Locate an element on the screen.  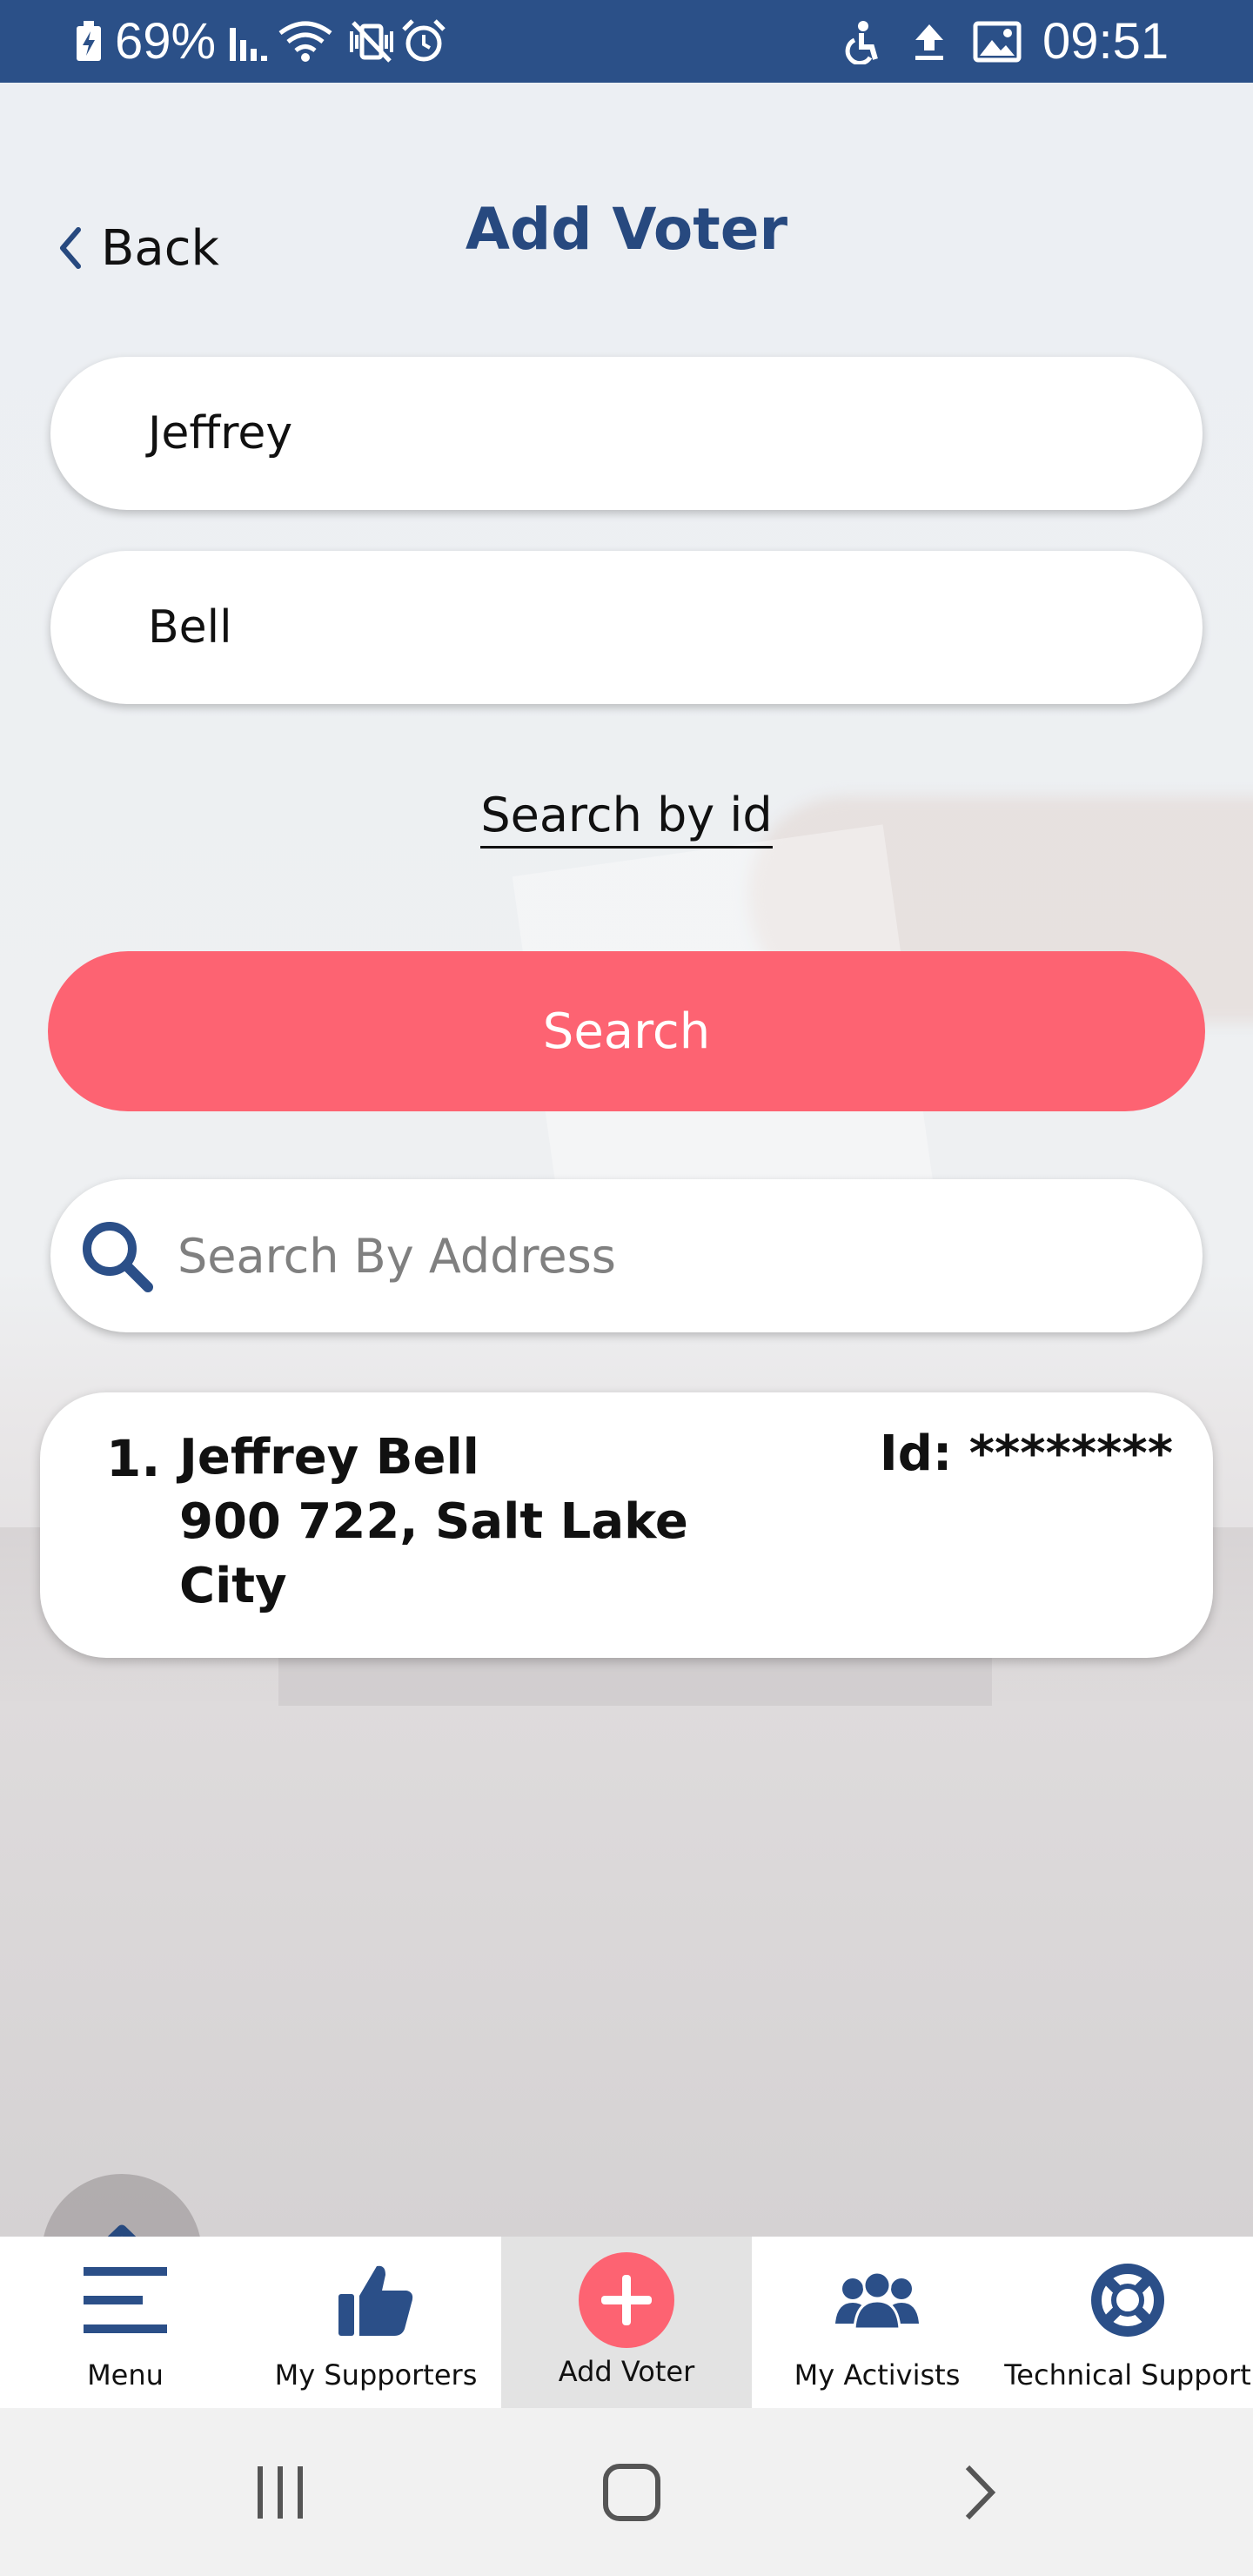
home-button is located at coordinates (632, 2492).